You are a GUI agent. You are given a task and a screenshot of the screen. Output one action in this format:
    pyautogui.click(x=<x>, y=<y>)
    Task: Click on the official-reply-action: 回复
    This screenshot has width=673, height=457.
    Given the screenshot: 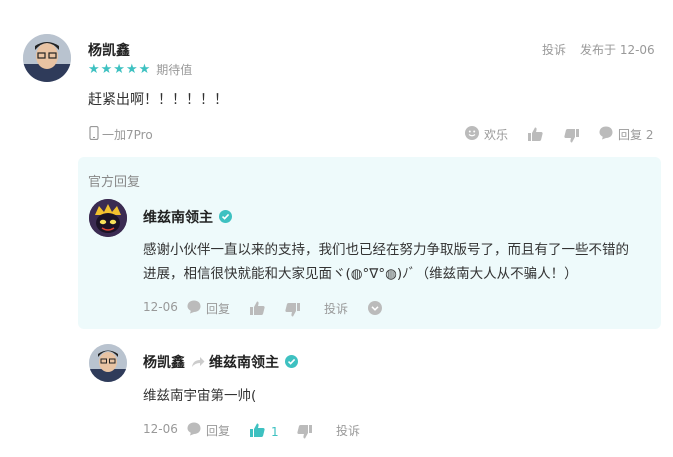 What is the action you would take?
    pyautogui.click(x=208, y=308)
    